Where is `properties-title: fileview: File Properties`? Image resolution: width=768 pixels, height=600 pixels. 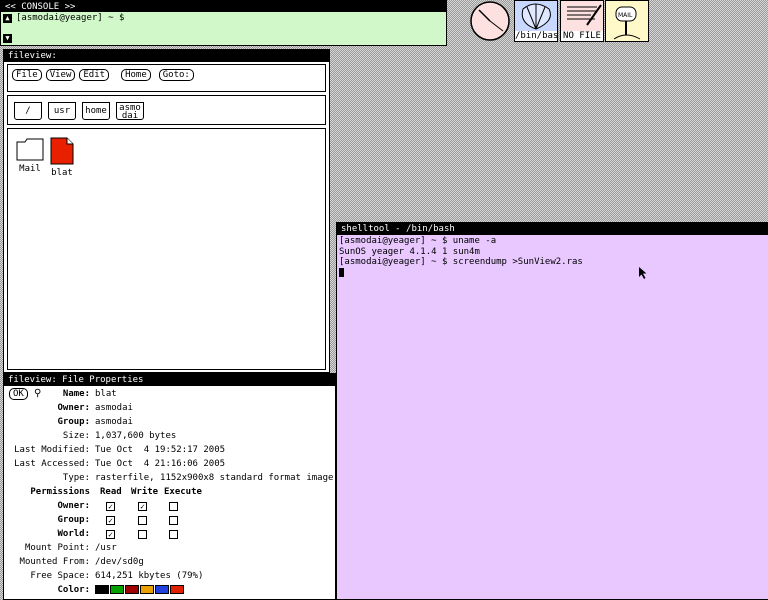
properties-title: fileview: File Properties is located at coordinates (169, 380).